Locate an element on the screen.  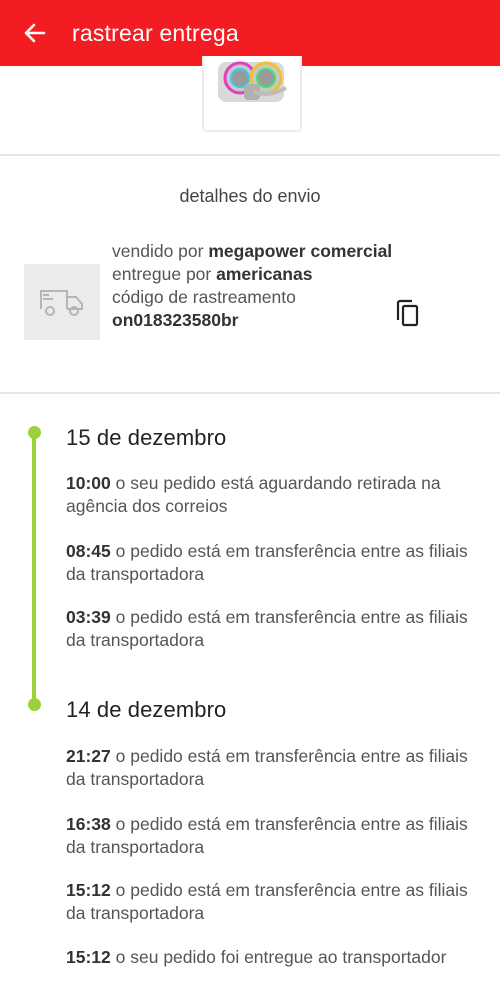
seller-line: vendido por megapower comercial is located at coordinates (252, 251).